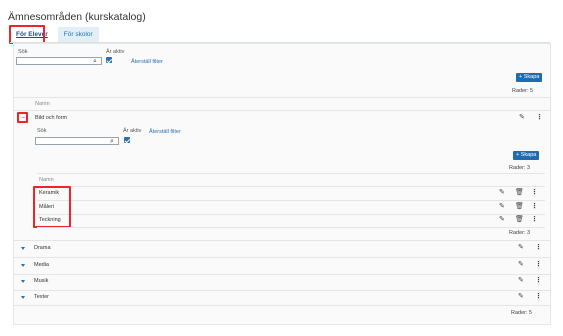  What do you see at coordinates (282, 297) in the screenshot?
I see `table-row: Texter ✎ ⋮` at bounding box center [282, 297].